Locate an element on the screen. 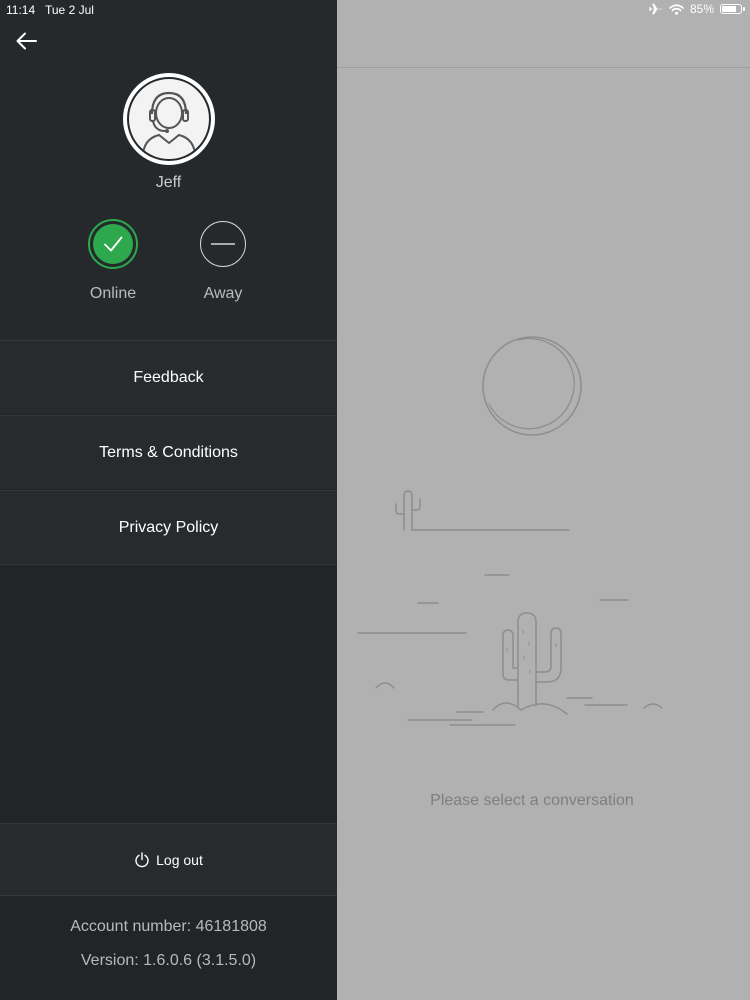  battery-percent: 85% is located at coordinates (701, 9).